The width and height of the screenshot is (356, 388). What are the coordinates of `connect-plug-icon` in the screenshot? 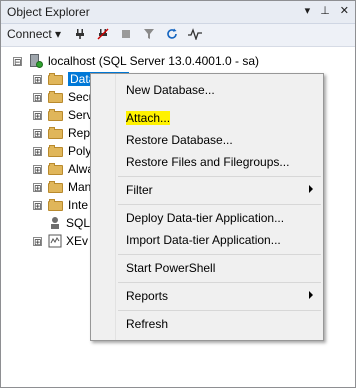 It's located at (80, 34).